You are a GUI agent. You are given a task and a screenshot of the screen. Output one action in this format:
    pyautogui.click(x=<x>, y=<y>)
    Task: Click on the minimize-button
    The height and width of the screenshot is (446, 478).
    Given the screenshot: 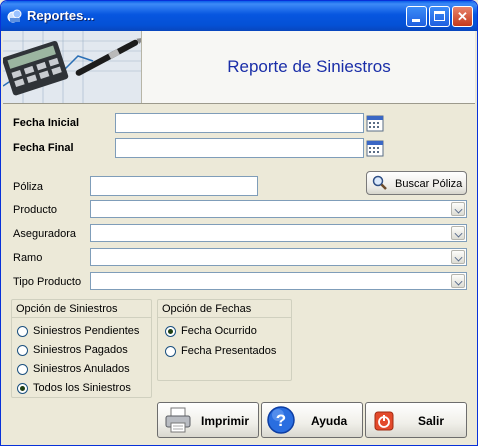 What is the action you would take?
    pyautogui.click(x=416, y=16)
    